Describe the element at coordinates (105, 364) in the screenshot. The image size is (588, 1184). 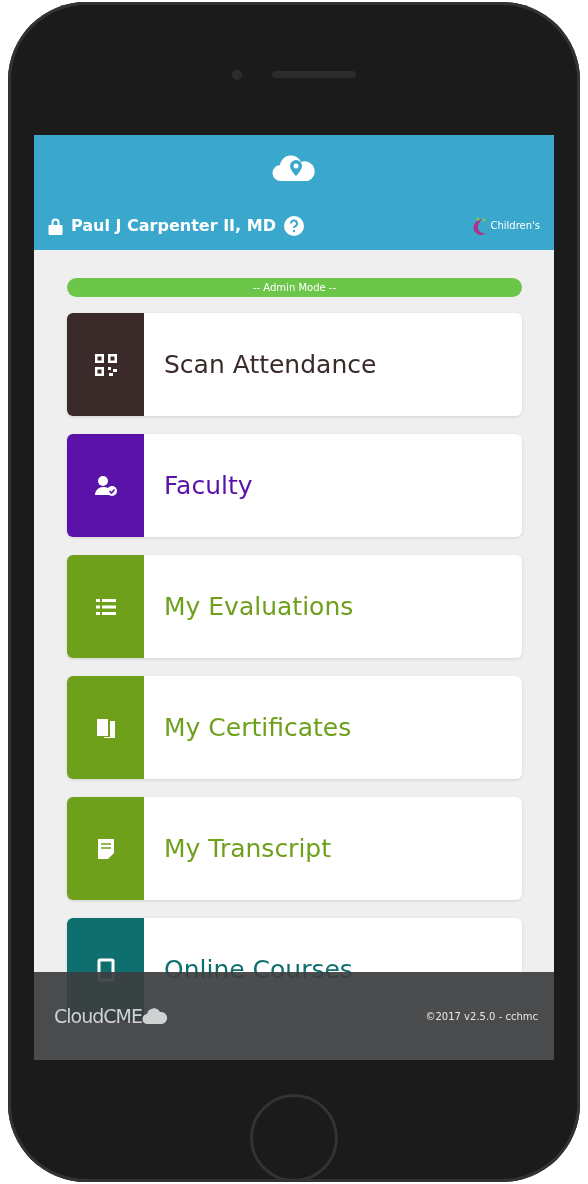
I see `qr-code-icon` at that location.